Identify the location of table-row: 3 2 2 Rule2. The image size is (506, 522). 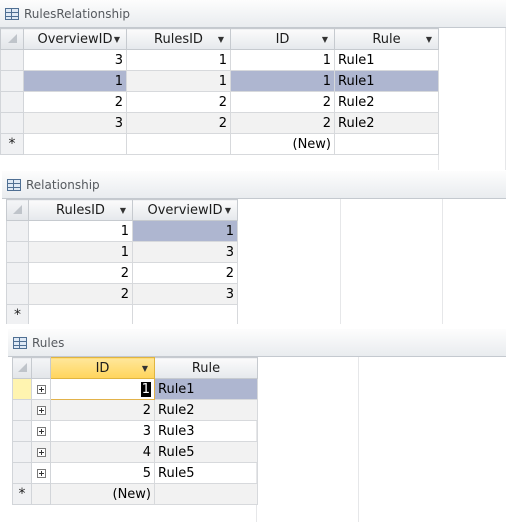
(219, 123).